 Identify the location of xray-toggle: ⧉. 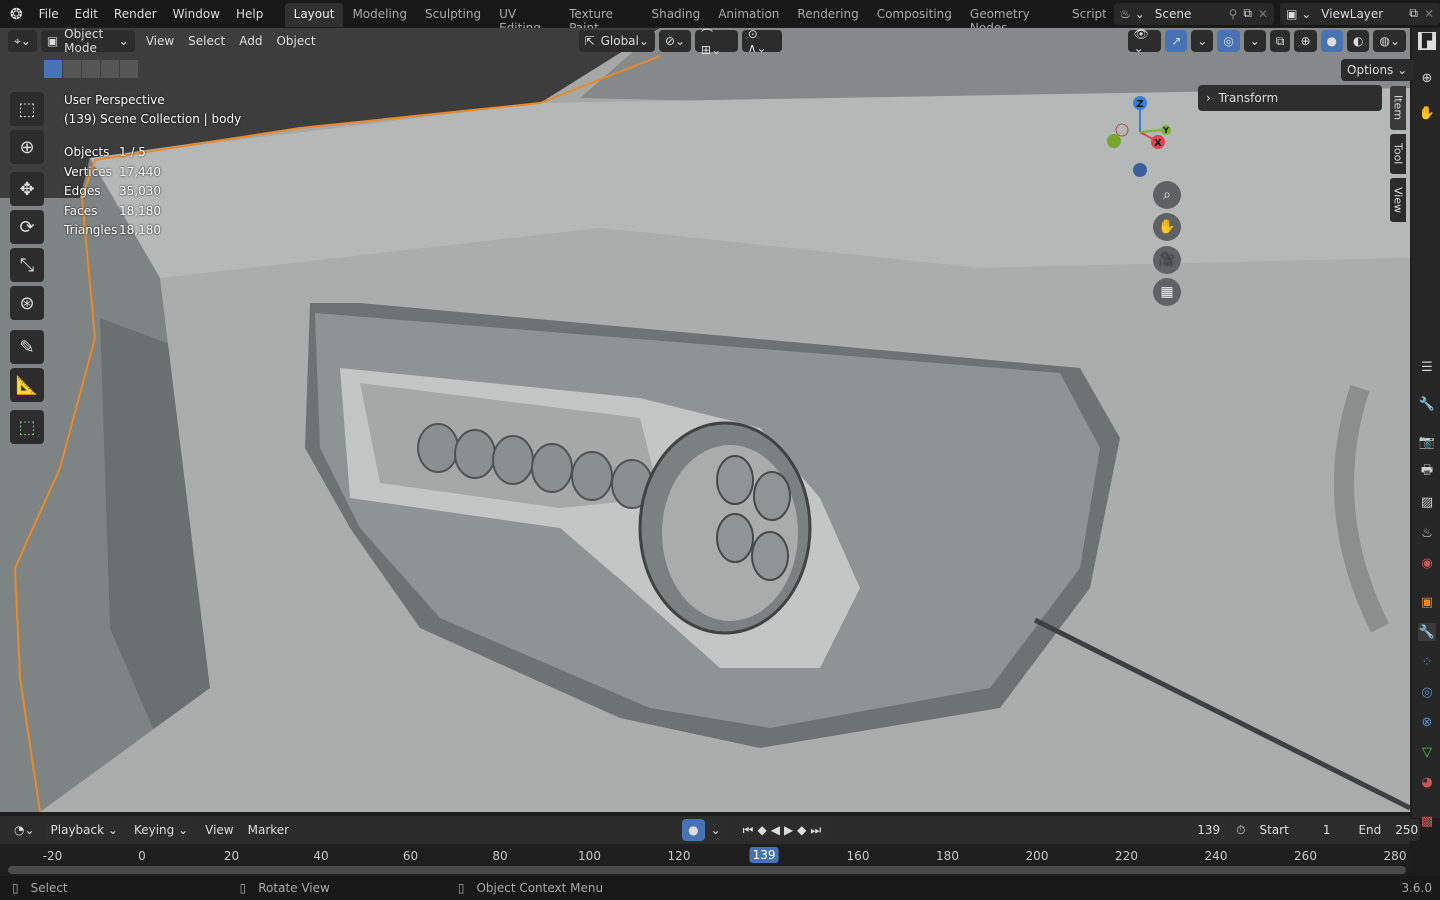
(1280, 41).